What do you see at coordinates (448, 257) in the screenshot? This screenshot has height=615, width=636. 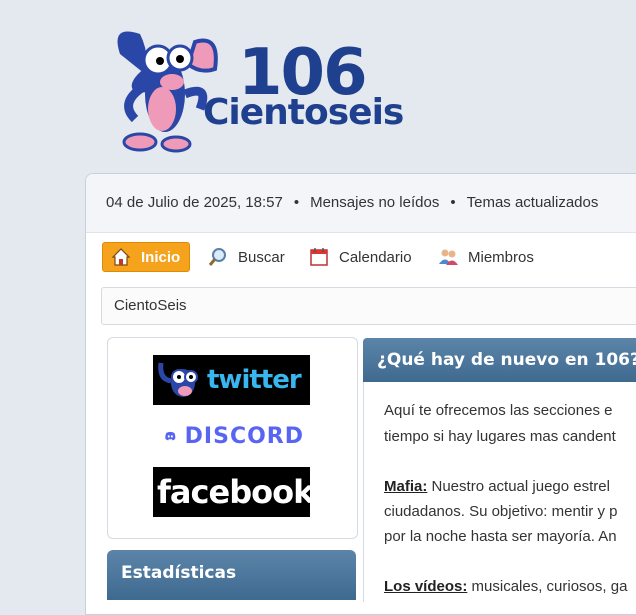 I see `members-icon` at bounding box center [448, 257].